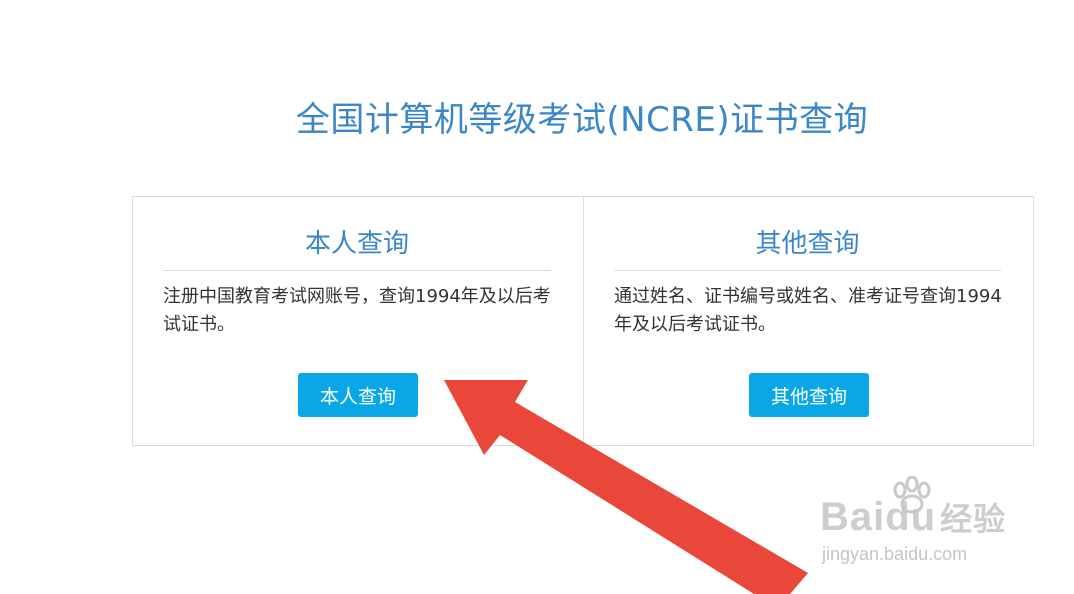 This screenshot has height=594, width=1074. What do you see at coordinates (973, 519) in the screenshot?
I see `watermark-brand-cn: 经验` at bounding box center [973, 519].